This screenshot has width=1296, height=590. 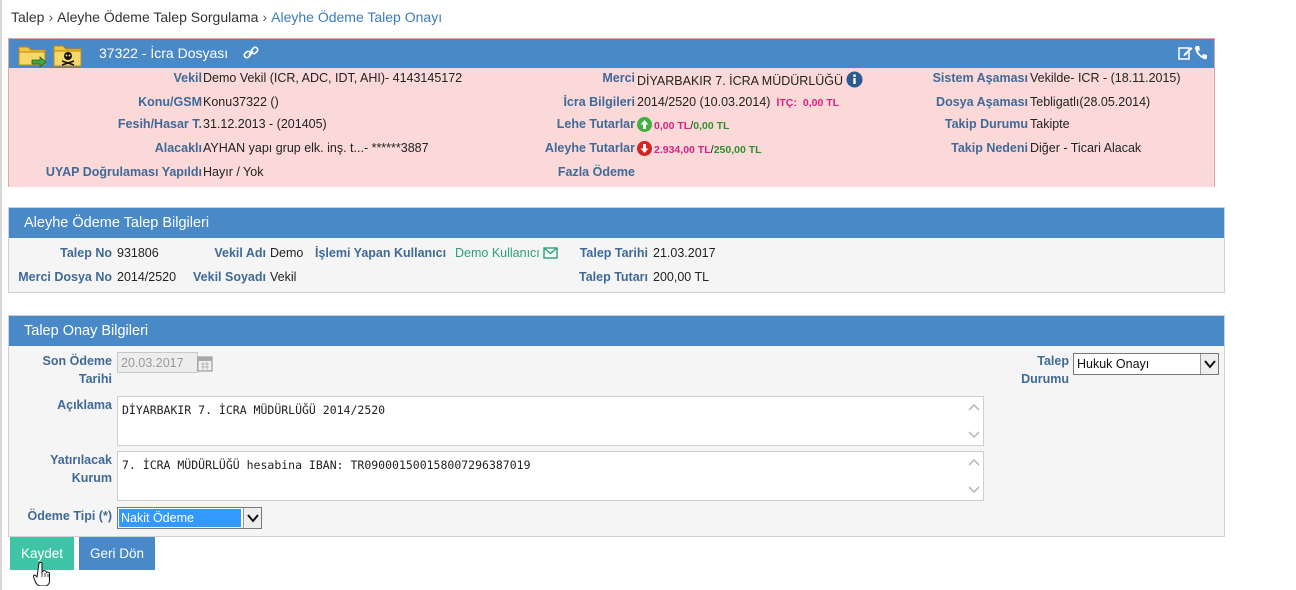 I want to click on aleyhe-pink-amount: 2.934,00 TL, so click(x=682, y=150).